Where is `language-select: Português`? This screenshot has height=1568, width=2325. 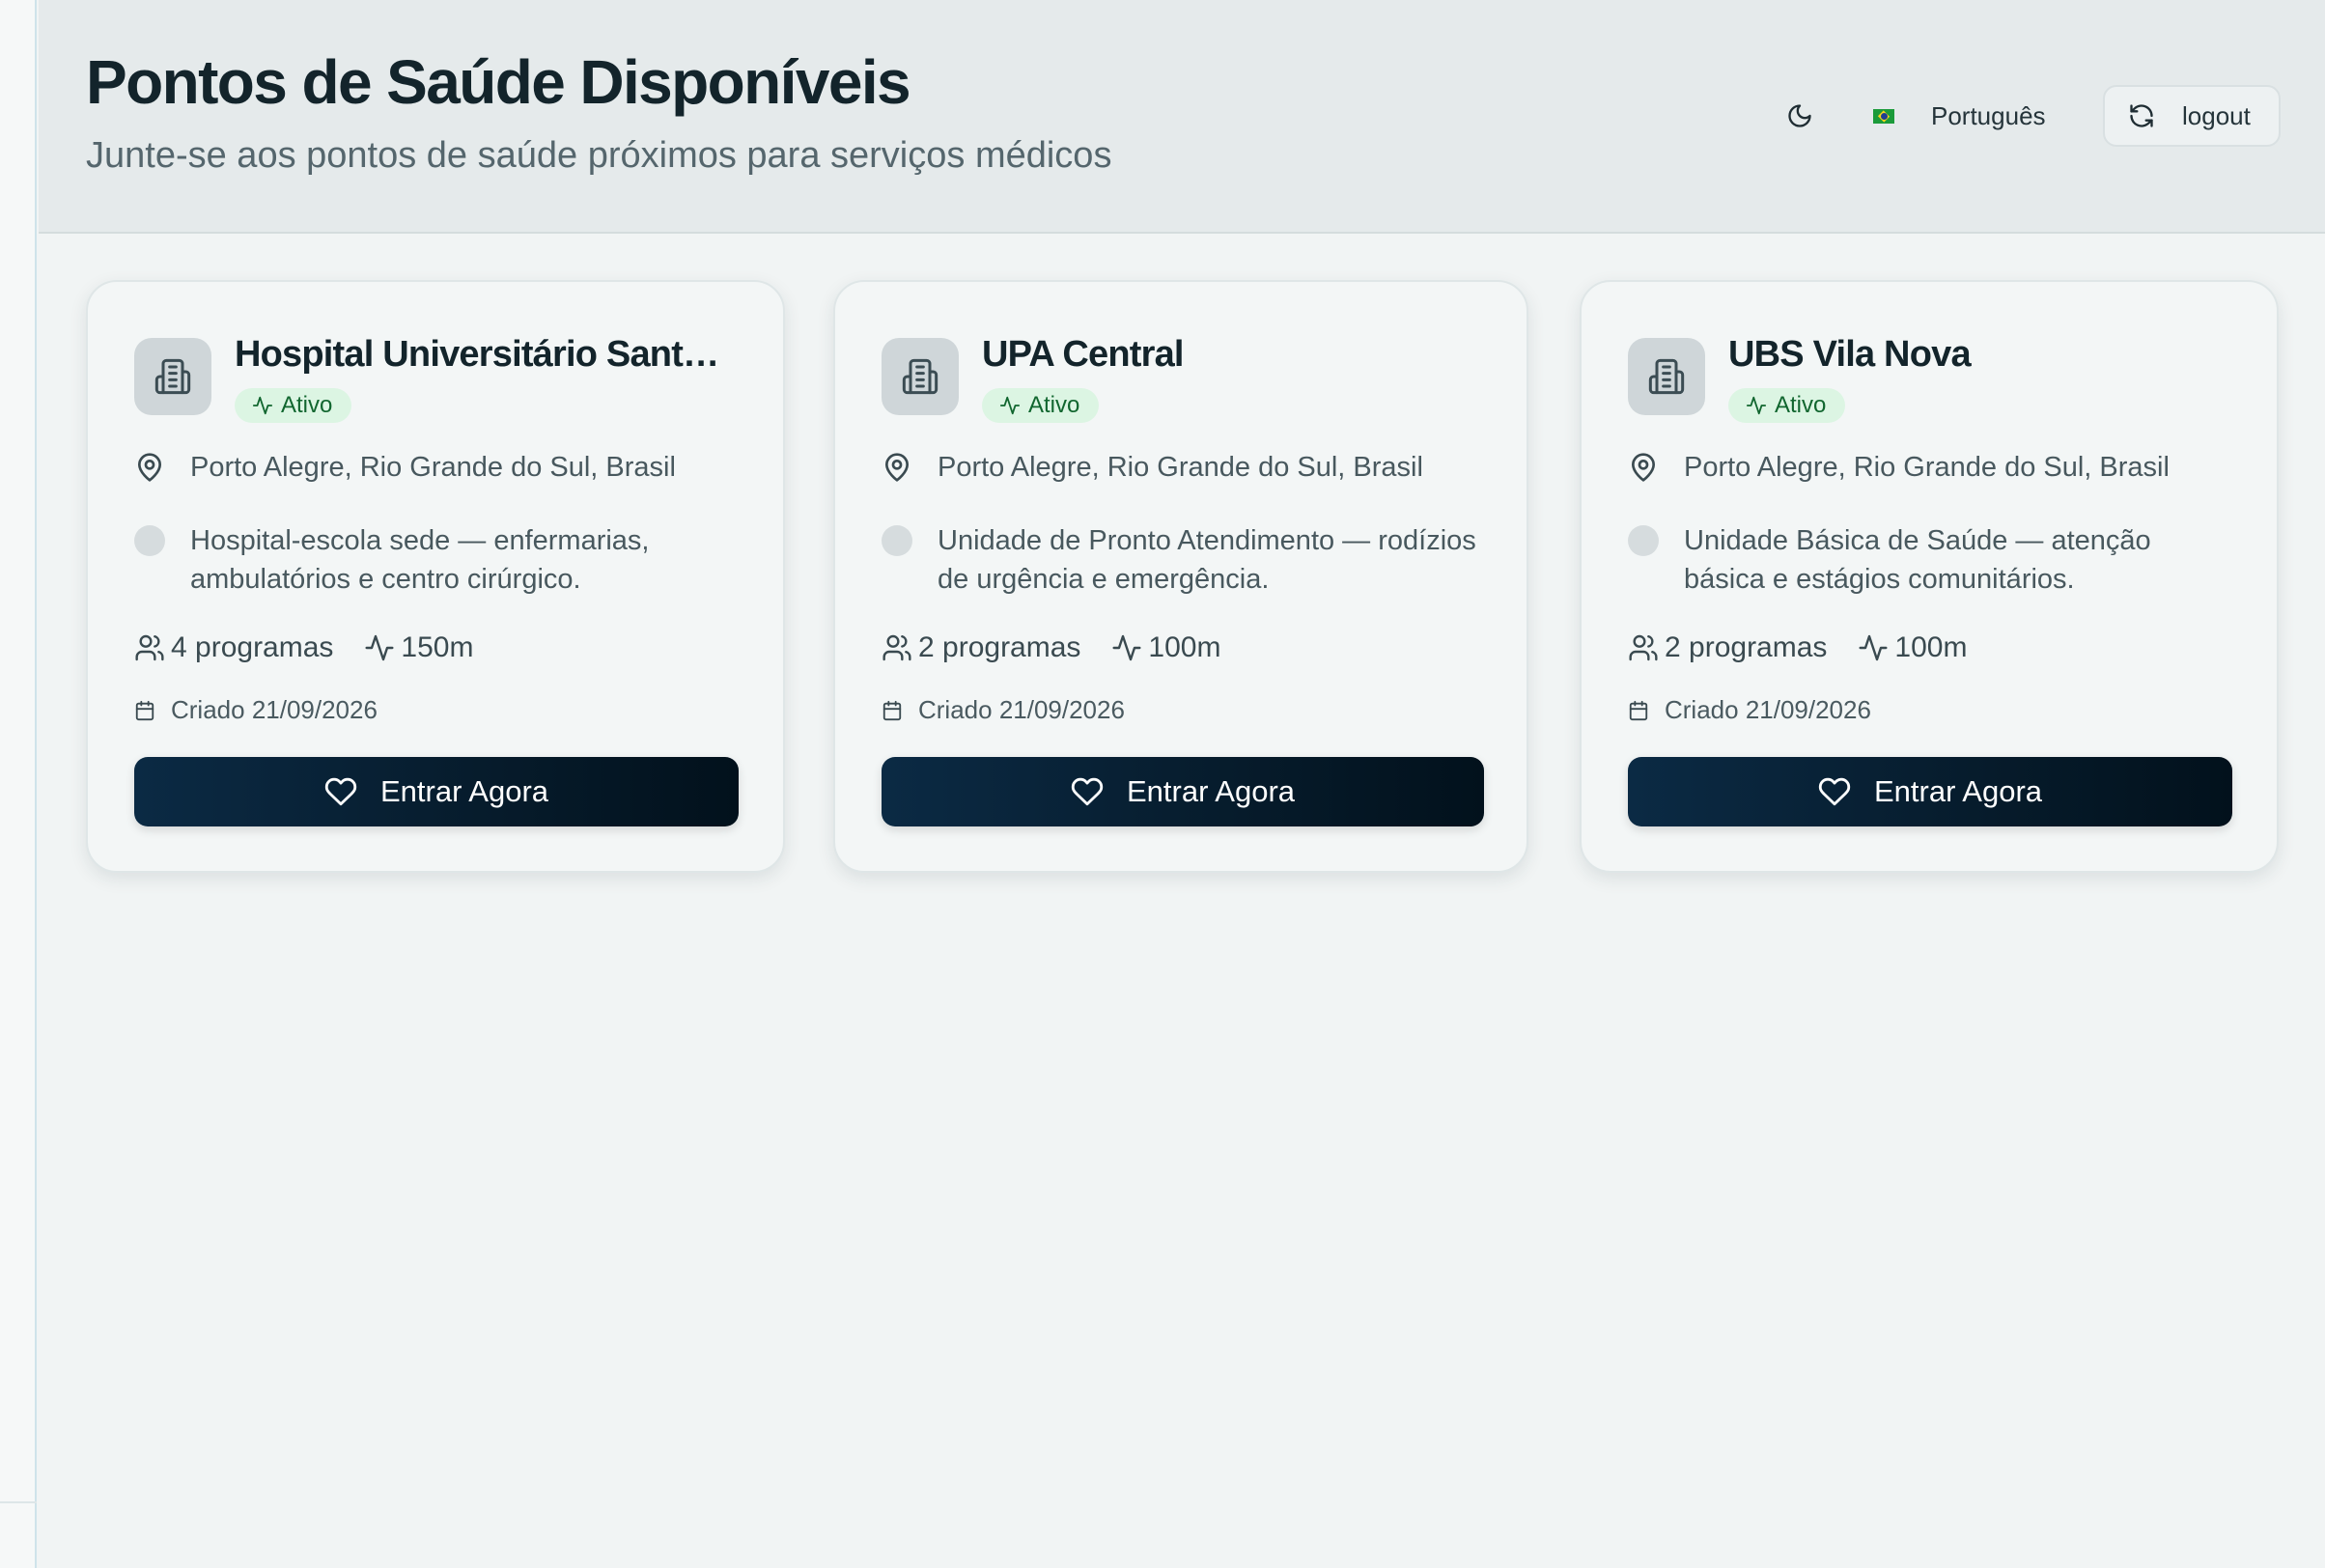
language-select: Português is located at coordinates (1989, 116).